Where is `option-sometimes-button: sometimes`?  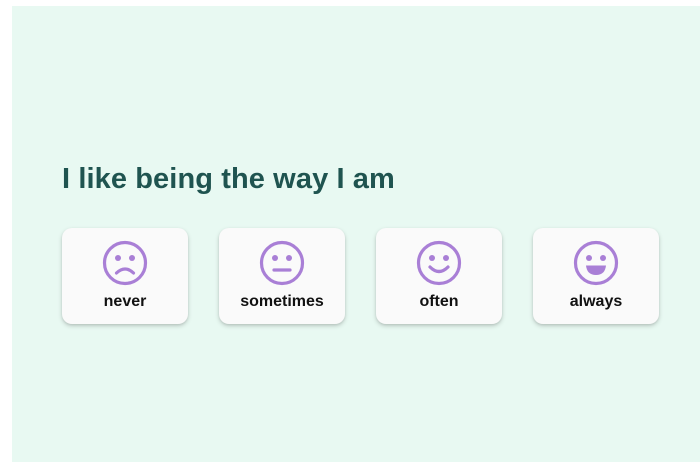
option-sometimes-button: sometimes is located at coordinates (282, 276).